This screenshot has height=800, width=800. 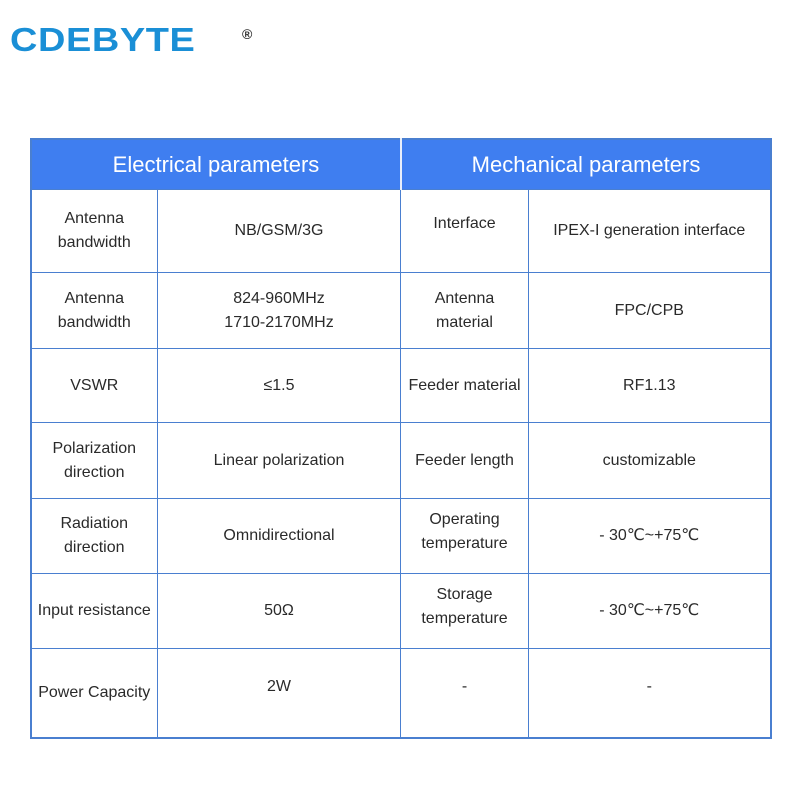 I want to click on mechanical-value: -, so click(x=649, y=693).